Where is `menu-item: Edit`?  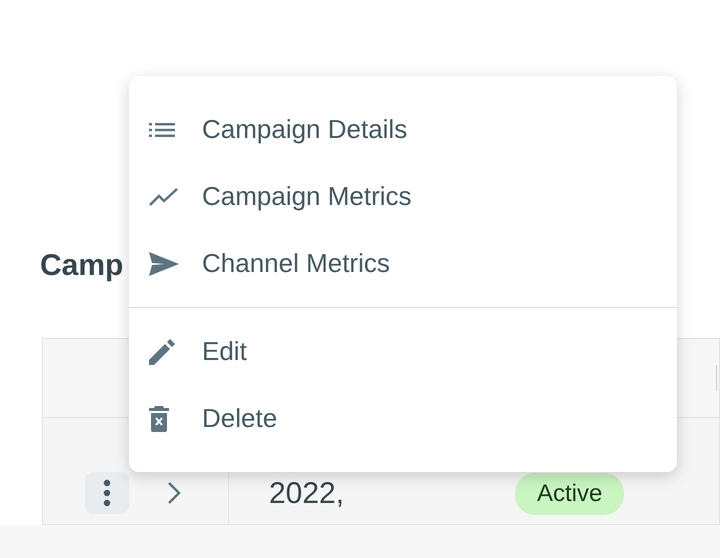 menu-item: Edit is located at coordinates (403, 351).